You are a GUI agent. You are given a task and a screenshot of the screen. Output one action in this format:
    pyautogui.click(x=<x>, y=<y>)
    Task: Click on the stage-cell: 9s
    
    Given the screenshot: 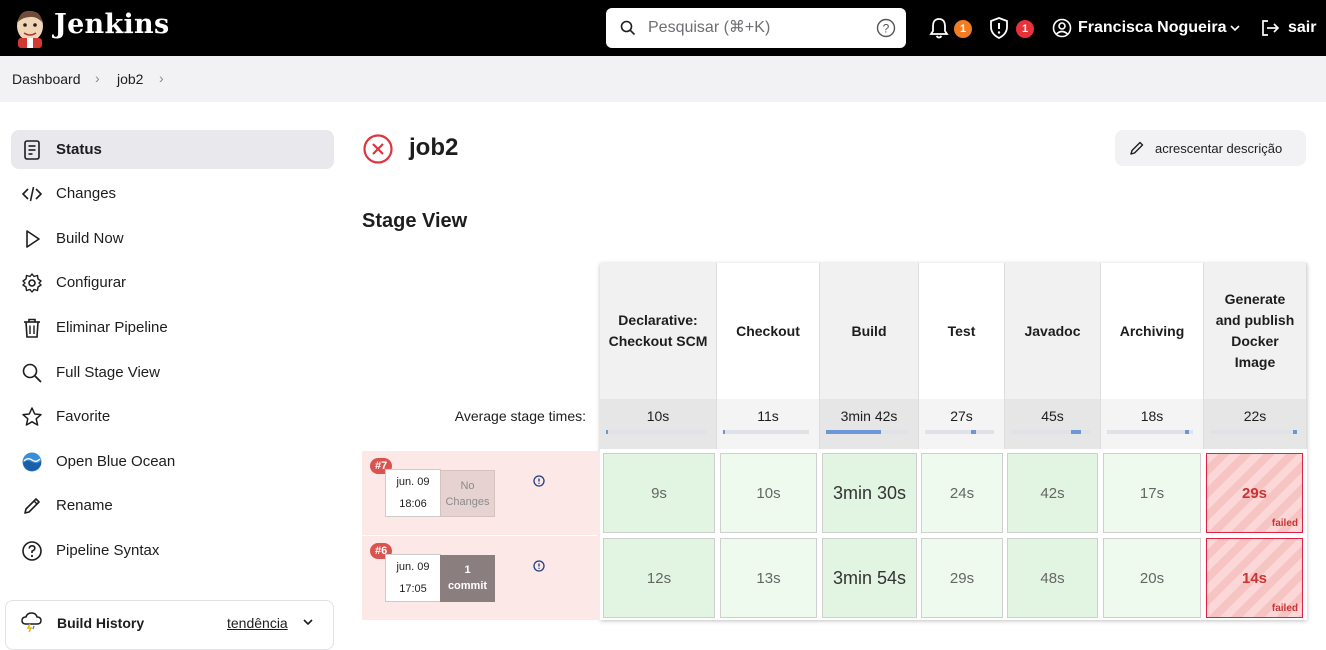 What is the action you would take?
    pyautogui.click(x=659, y=493)
    